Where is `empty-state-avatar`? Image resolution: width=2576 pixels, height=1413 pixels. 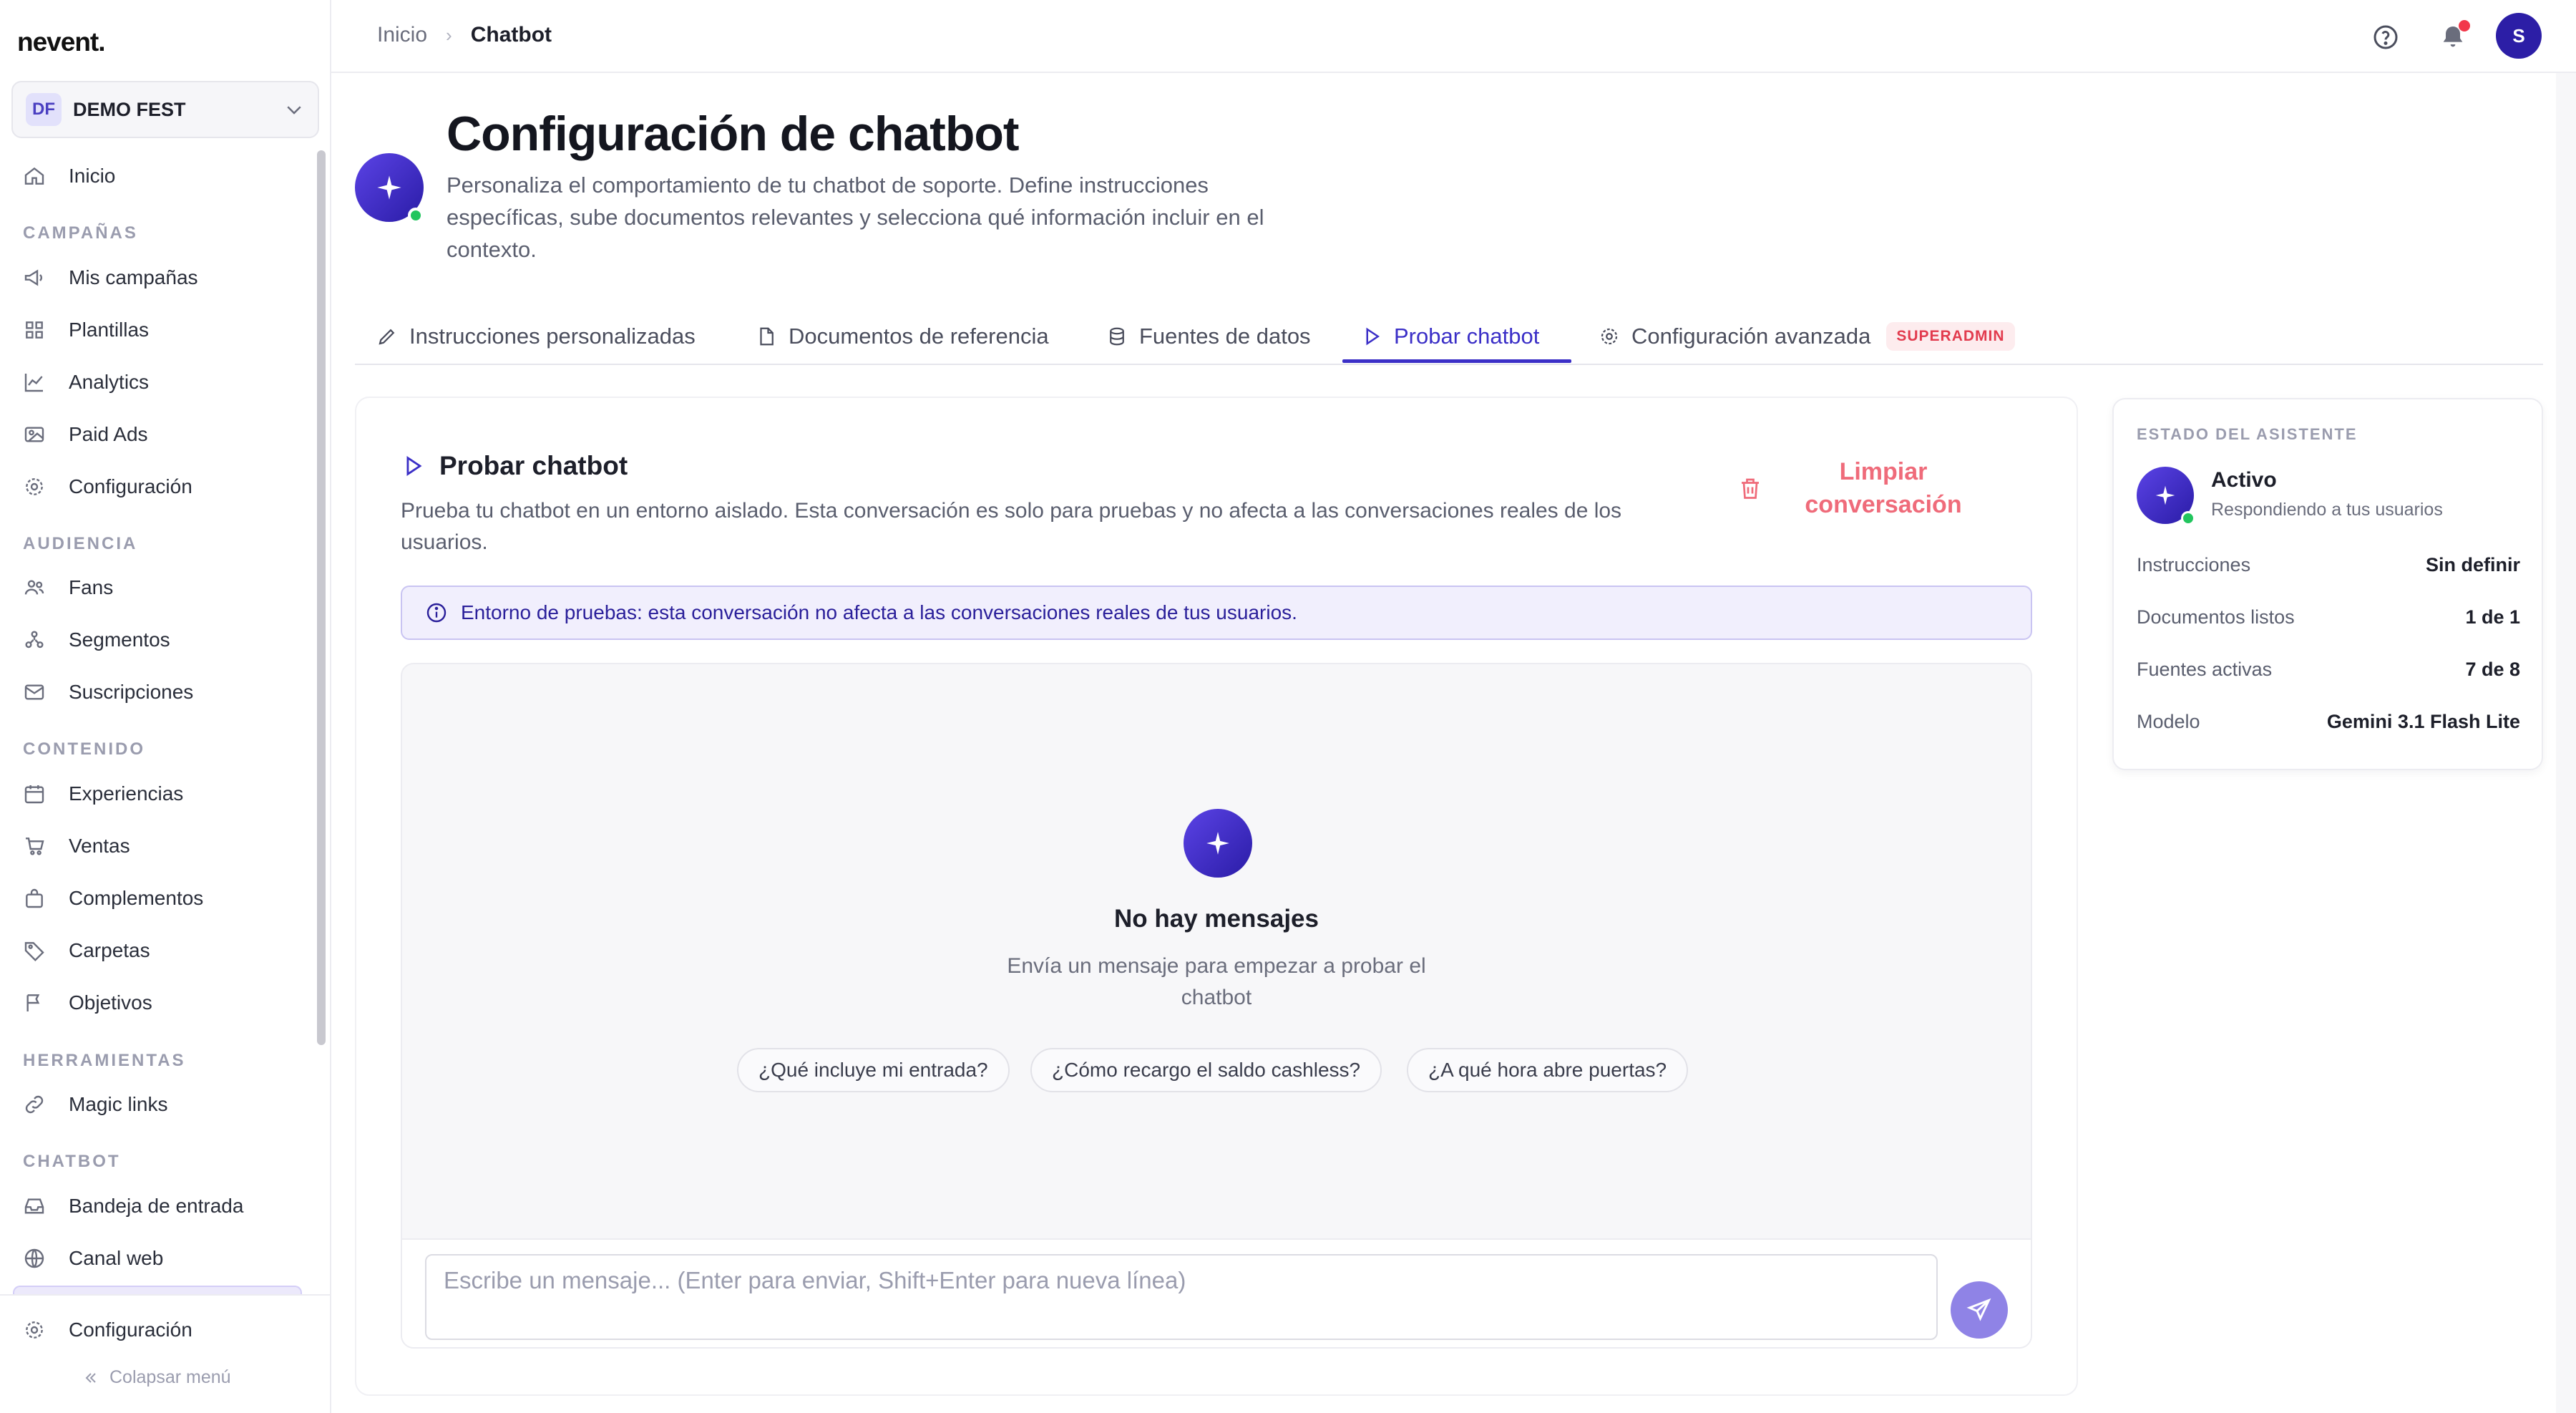 empty-state-avatar is located at coordinates (1218, 843).